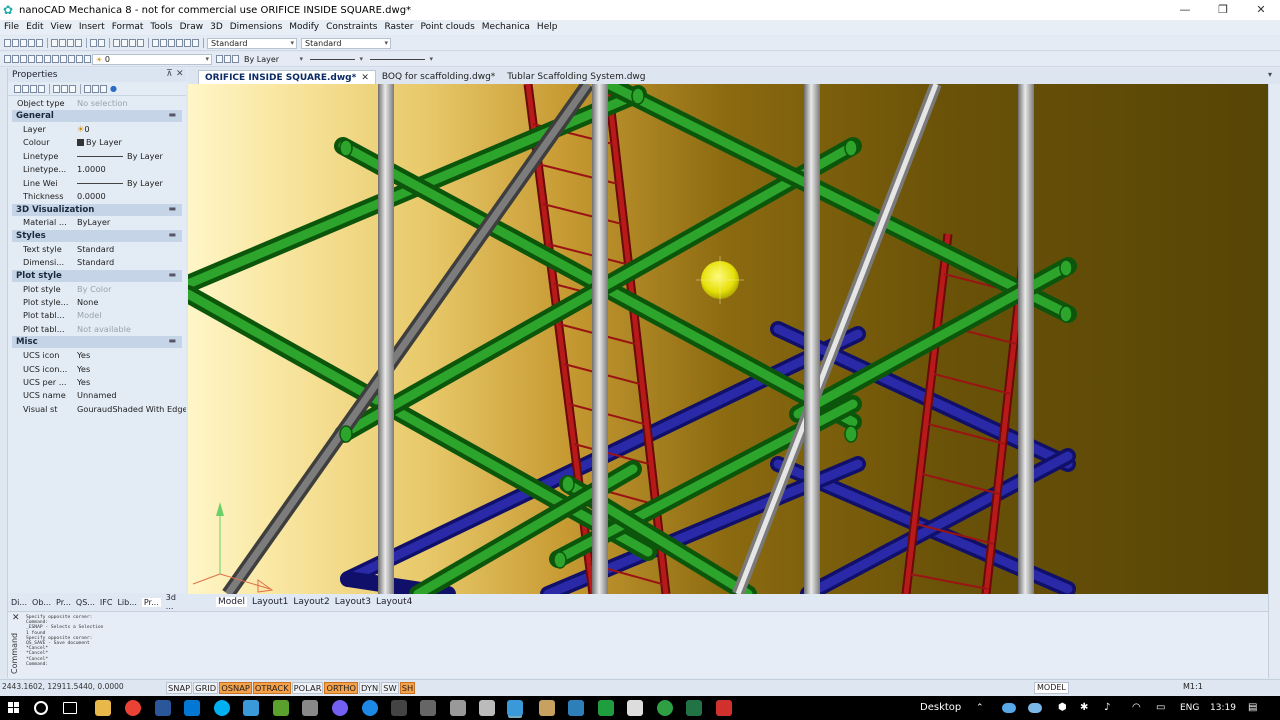  I want to click on prop-layer: Layer ☀0, so click(97, 128).